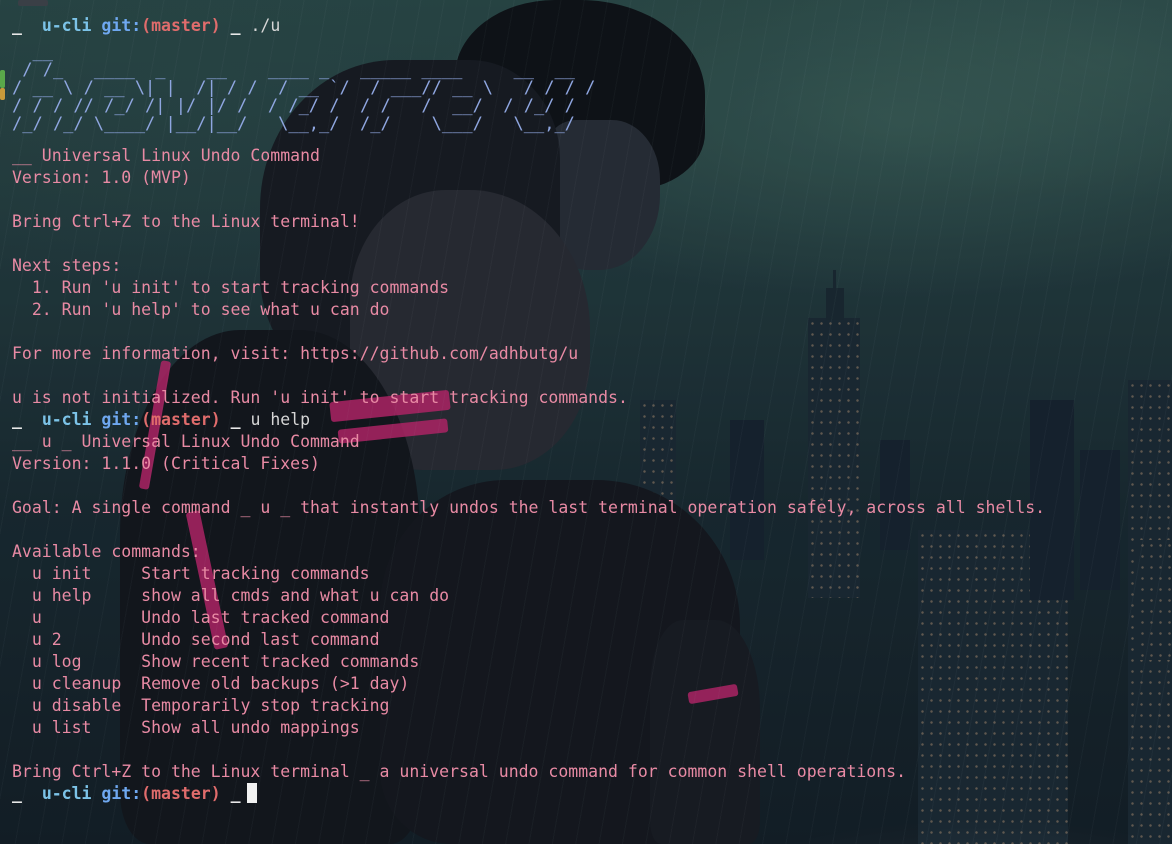 The height and width of the screenshot is (844, 1172). Describe the element at coordinates (251, 793) in the screenshot. I see `text-cursor` at that location.